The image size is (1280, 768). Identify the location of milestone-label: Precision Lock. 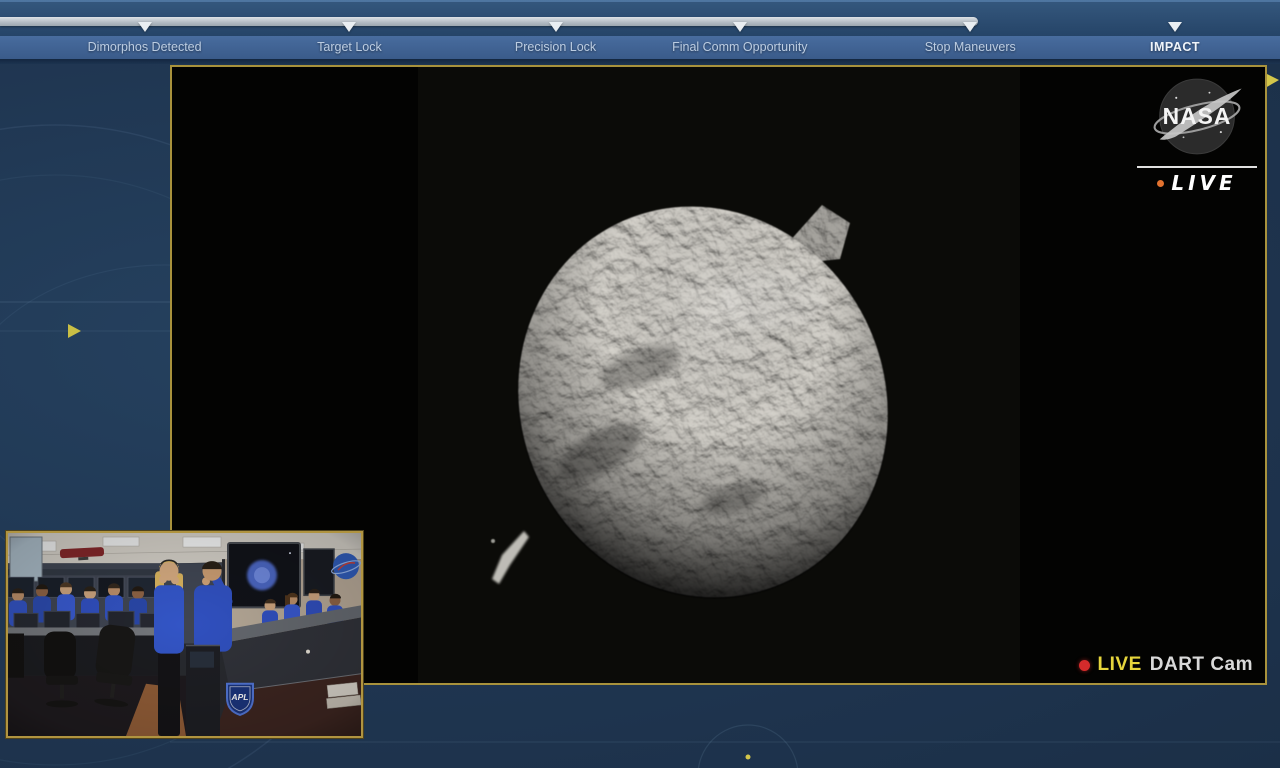
(555, 47).